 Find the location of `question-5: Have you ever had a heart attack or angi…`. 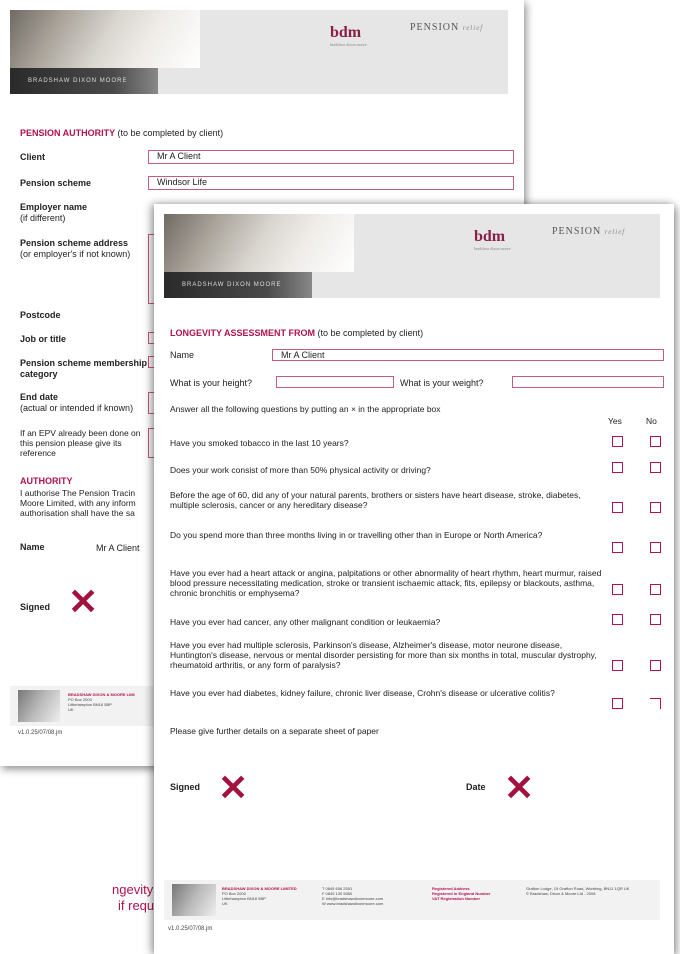

question-5: Have you ever had a heart attack or angi… is located at coordinates (386, 583).